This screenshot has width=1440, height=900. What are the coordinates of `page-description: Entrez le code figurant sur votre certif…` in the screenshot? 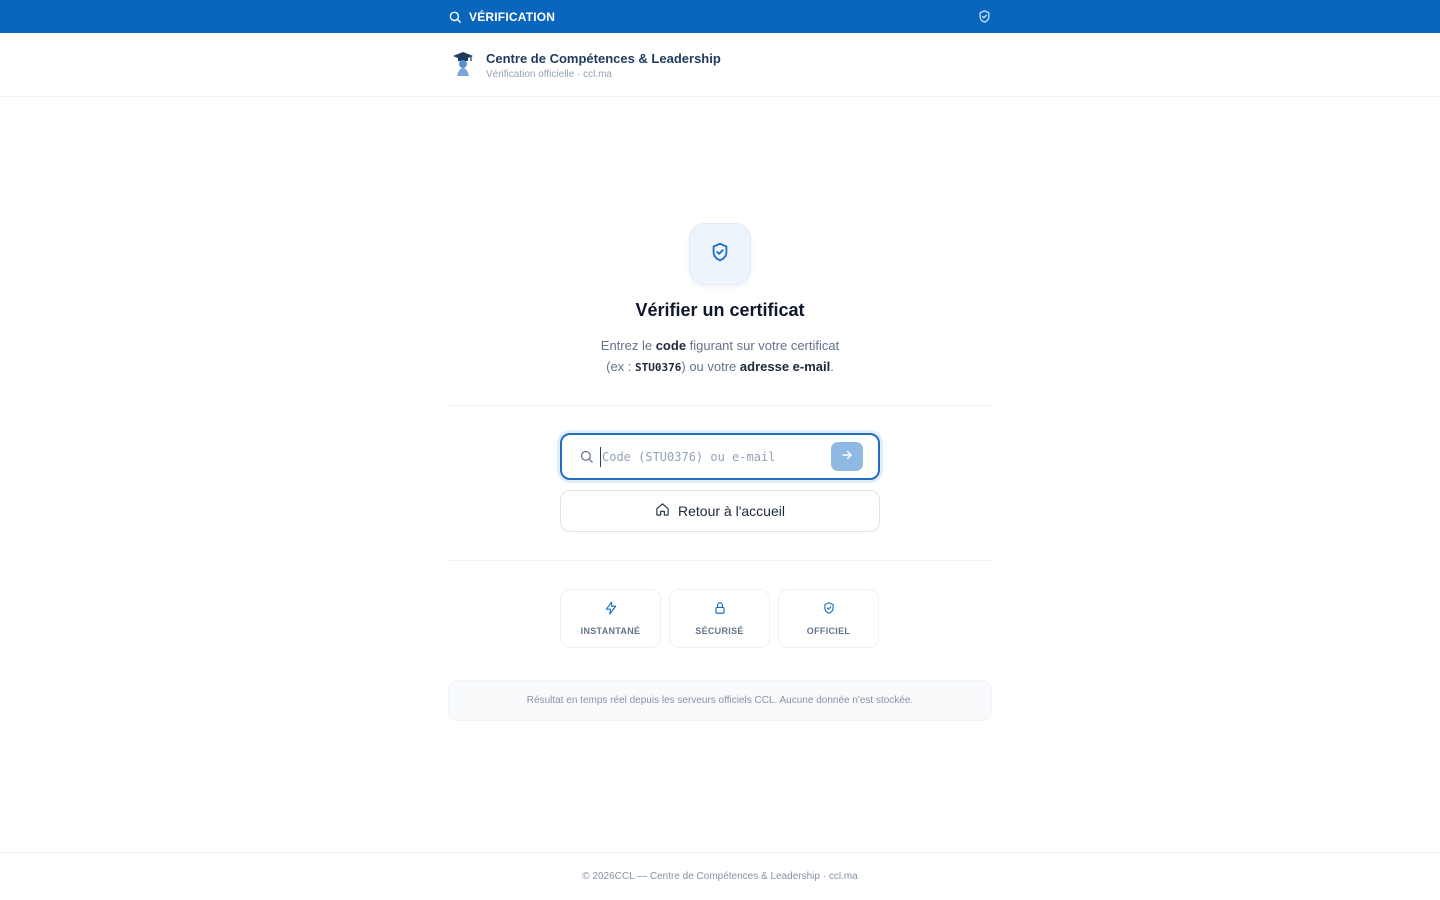 It's located at (720, 356).